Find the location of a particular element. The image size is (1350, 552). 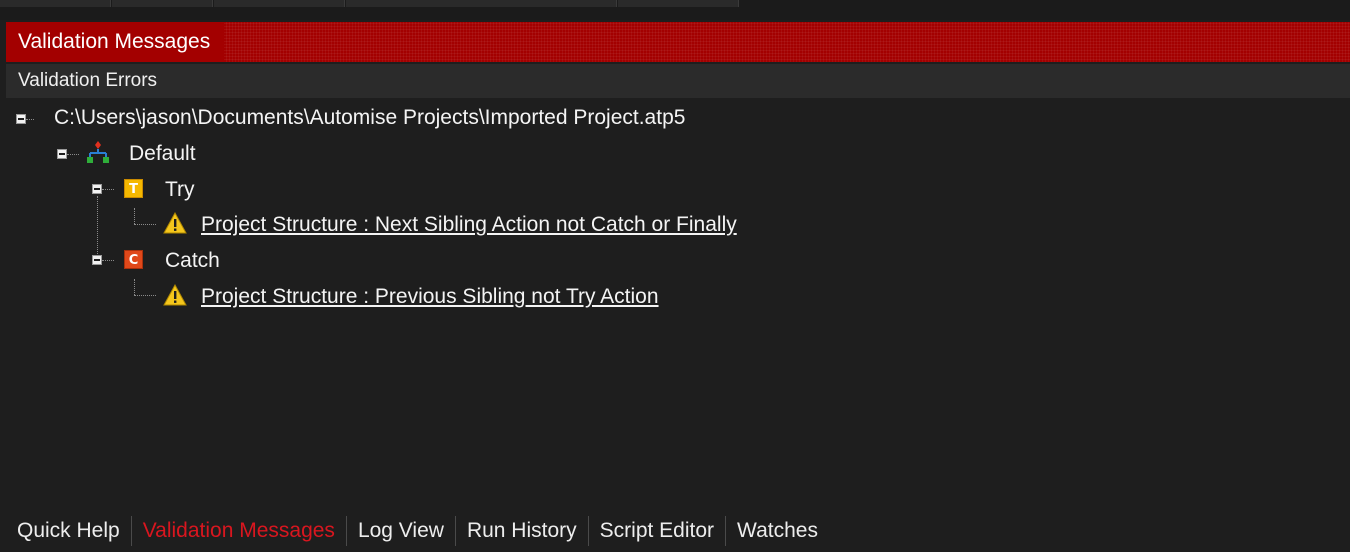

hierarchy-icon is located at coordinates (98, 152).